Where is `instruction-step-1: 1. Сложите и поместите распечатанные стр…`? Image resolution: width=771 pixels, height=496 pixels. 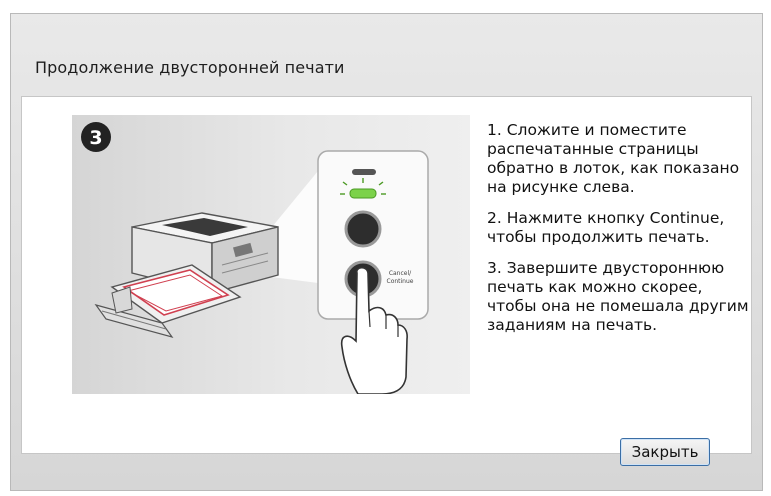
instruction-step-1: 1. Сложите и поместите распечатанные стр… is located at coordinates (613, 158).